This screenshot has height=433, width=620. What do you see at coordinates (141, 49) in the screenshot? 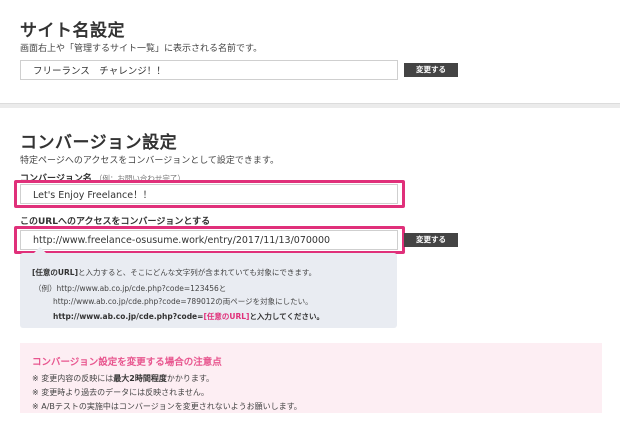
I see `site-name-description: 画面右上や「管理するサイト一覧」に表示される名前です。` at bounding box center [141, 49].